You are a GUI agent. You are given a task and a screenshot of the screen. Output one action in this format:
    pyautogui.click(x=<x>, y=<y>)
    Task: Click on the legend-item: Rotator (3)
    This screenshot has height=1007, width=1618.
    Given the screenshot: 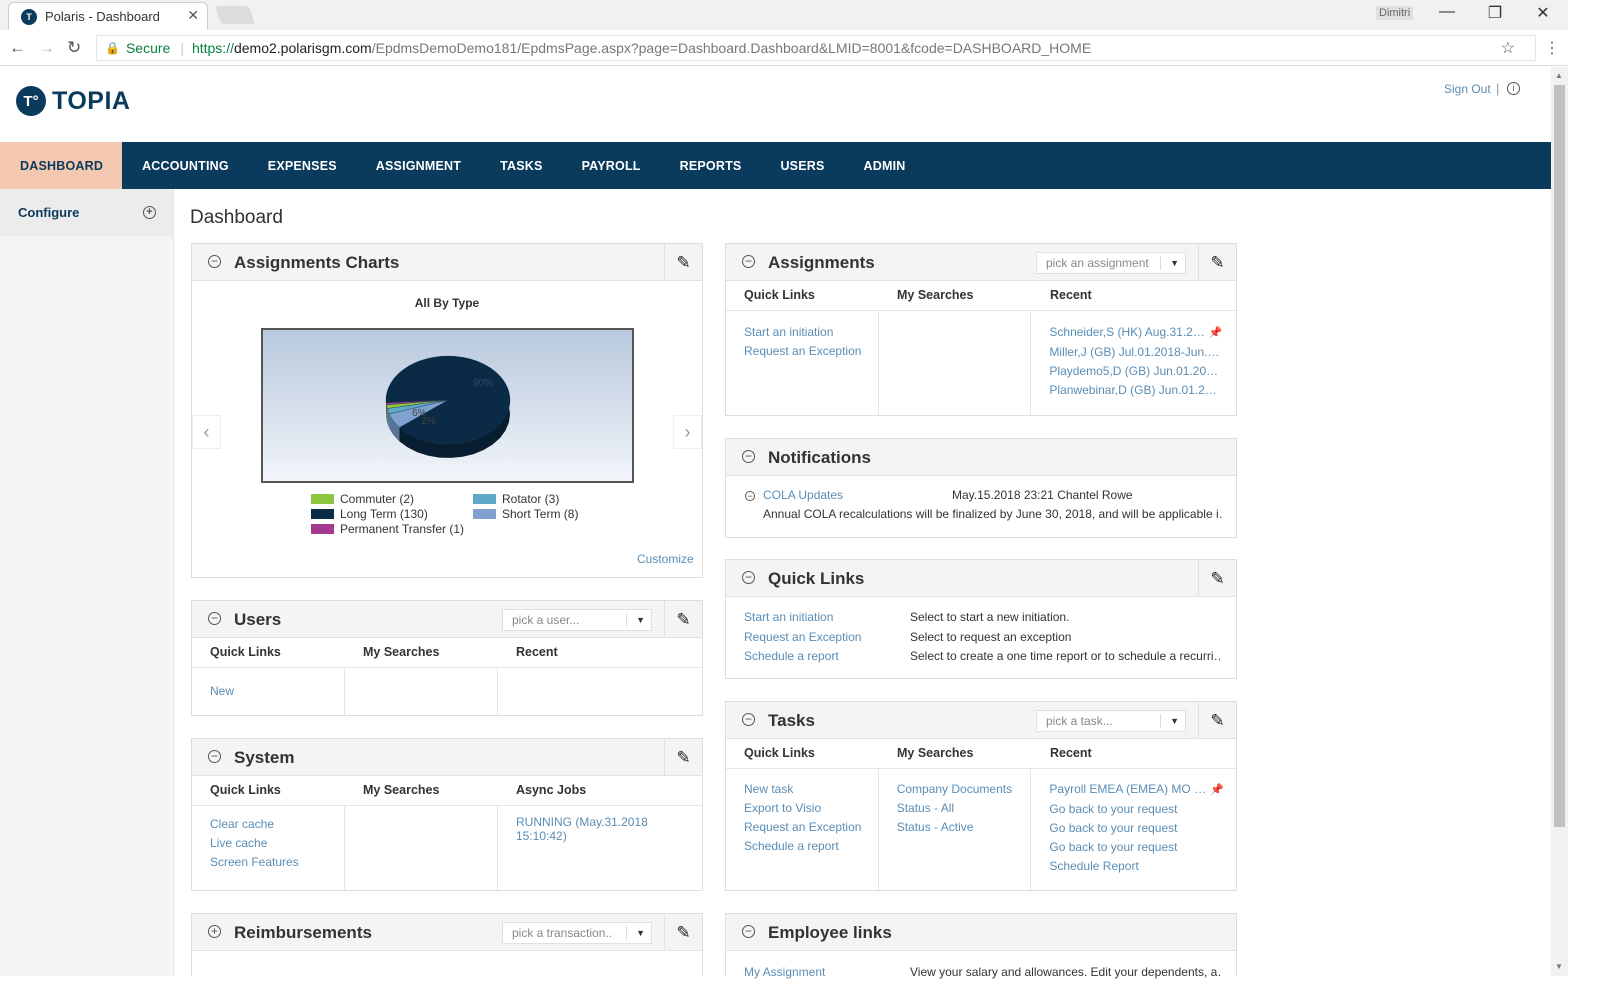 What is the action you would take?
    pyautogui.click(x=516, y=499)
    